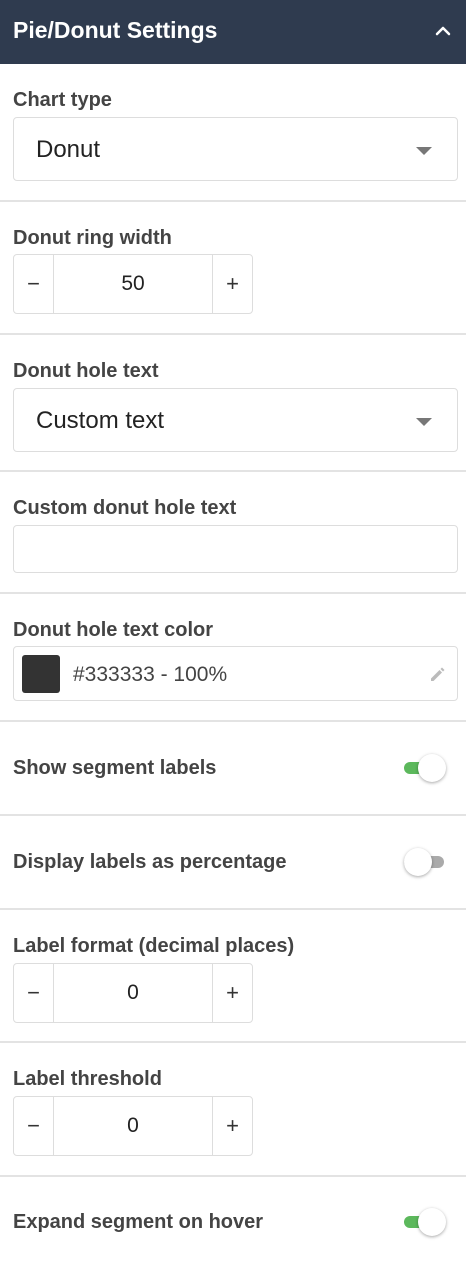 The image size is (466, 1264). What do you see at coordinates (41, 674) in the screenshot?
I see `color-swatch` at bounding box center [41, 674].